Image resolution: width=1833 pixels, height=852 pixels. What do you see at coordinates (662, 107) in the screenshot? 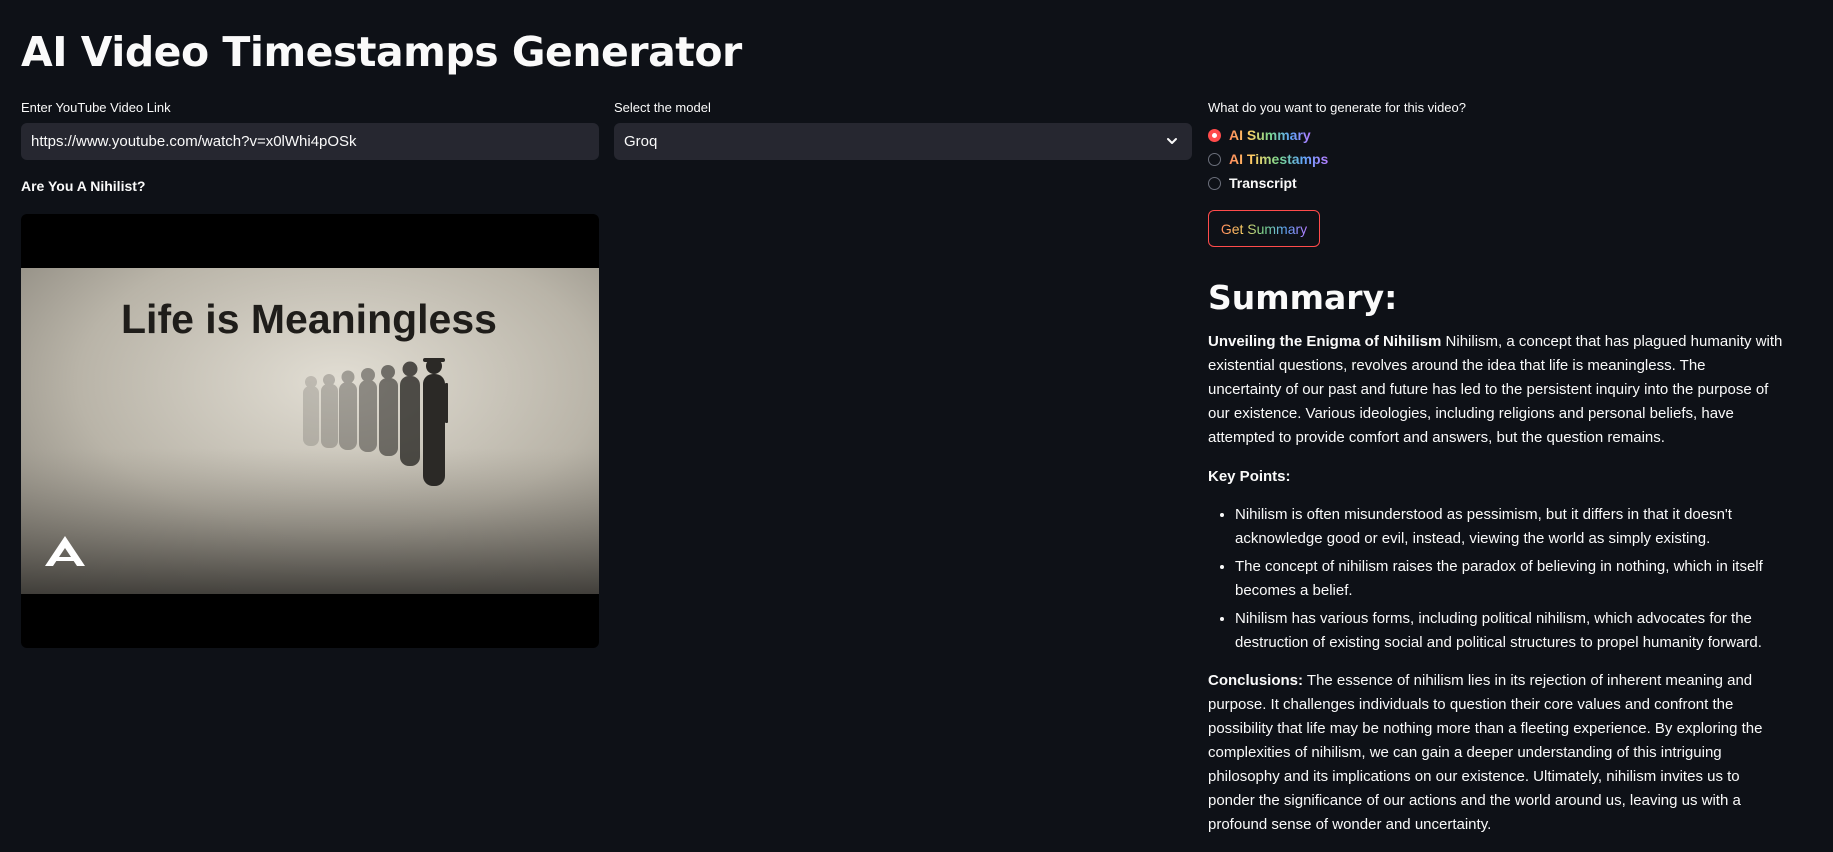
I see `model-select-label: Select the model` at bounding box center [662, 107].